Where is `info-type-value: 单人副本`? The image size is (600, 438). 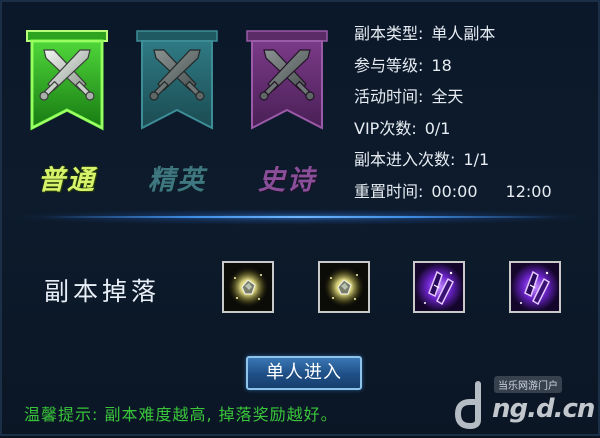 info-type-value: 单人副本 is located at coordinates (463, 33).